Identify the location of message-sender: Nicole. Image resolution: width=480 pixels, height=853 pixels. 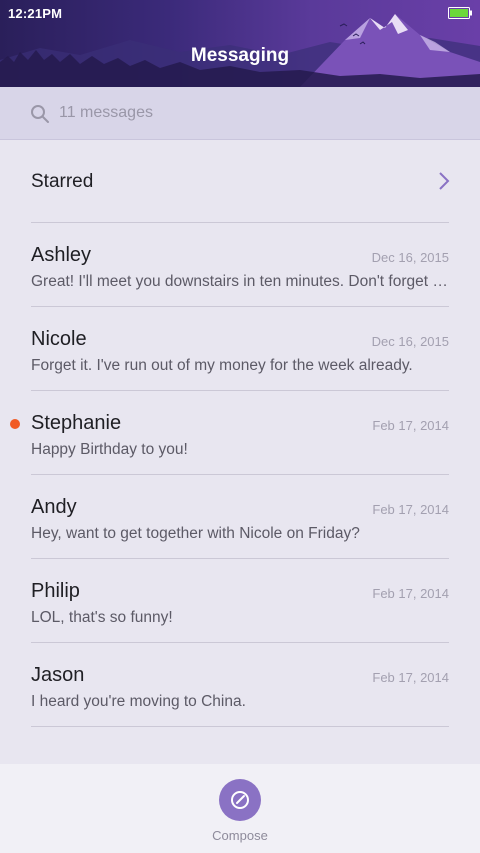
(59, 339).